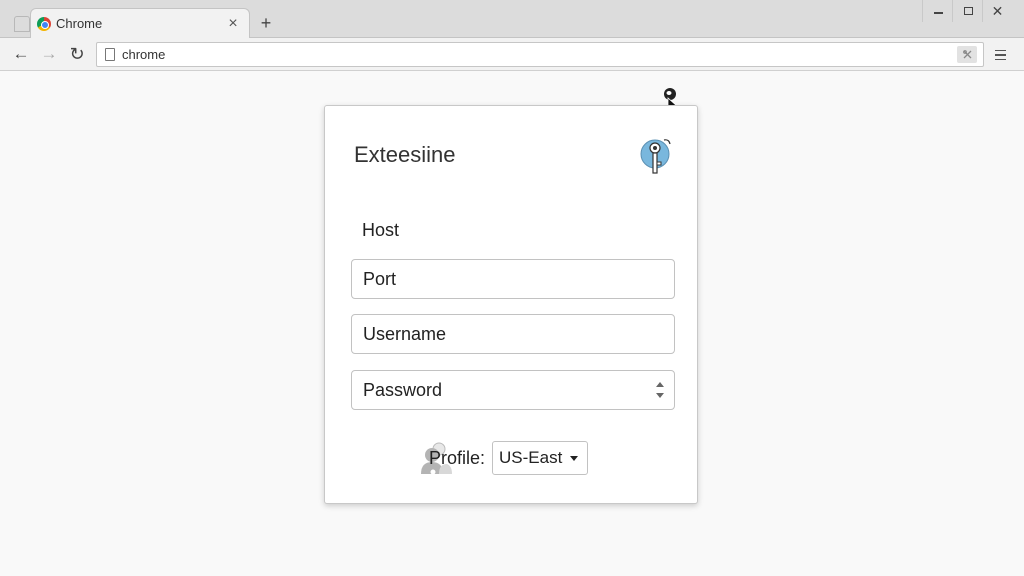 The height and width of the screenshot is (576, 1024). I want to click on port-field-text: Port, so click(380, 278).